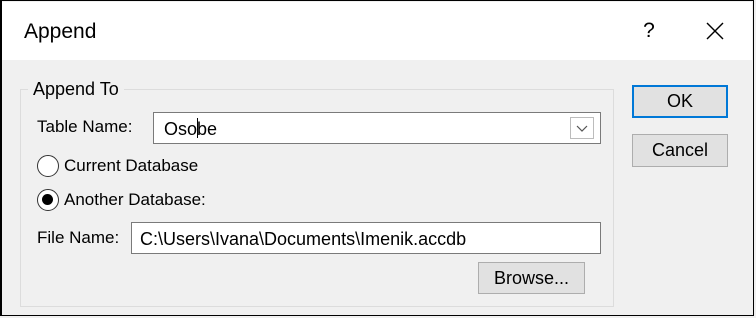 The image size is (756, 318). Describe the element at coordinates (649, 31) in the screenshot. I see `help-button: ?` at that location.